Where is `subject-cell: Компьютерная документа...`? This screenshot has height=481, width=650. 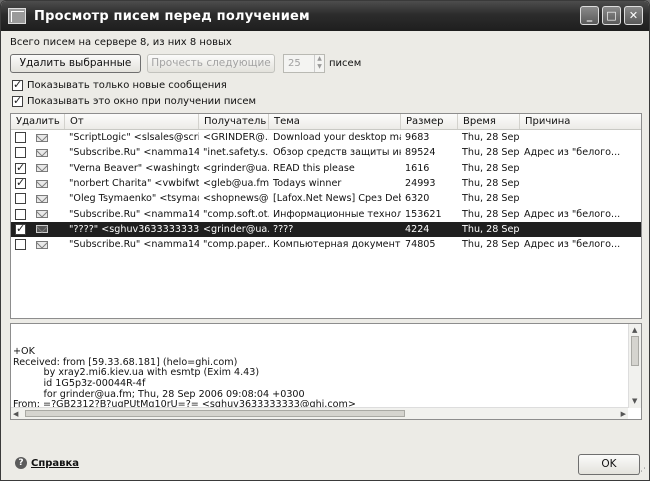
subject-cell: Компьютерная документа... is located at coordinates (337, 245).